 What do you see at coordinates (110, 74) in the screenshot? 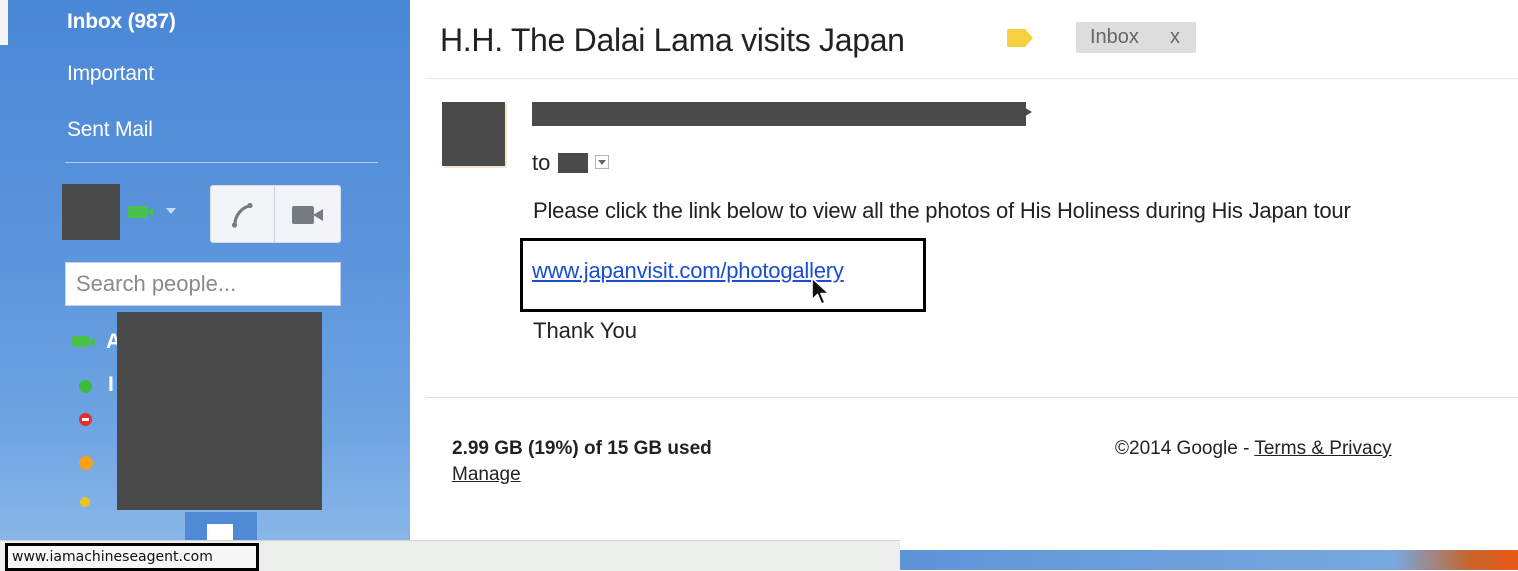
I see `sidebar-item-important: Important` at bounding box center [110, 74].